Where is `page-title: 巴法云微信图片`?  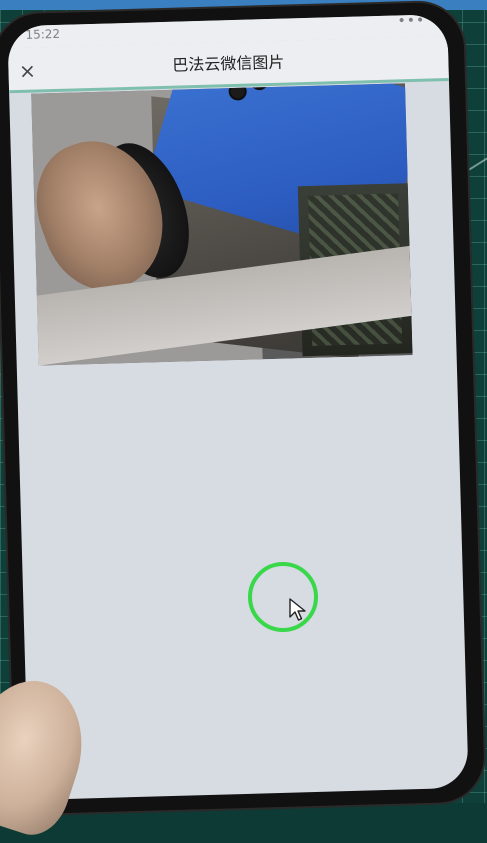
page-title: 巴法云微信图片 is located at coordinates (228, 63).